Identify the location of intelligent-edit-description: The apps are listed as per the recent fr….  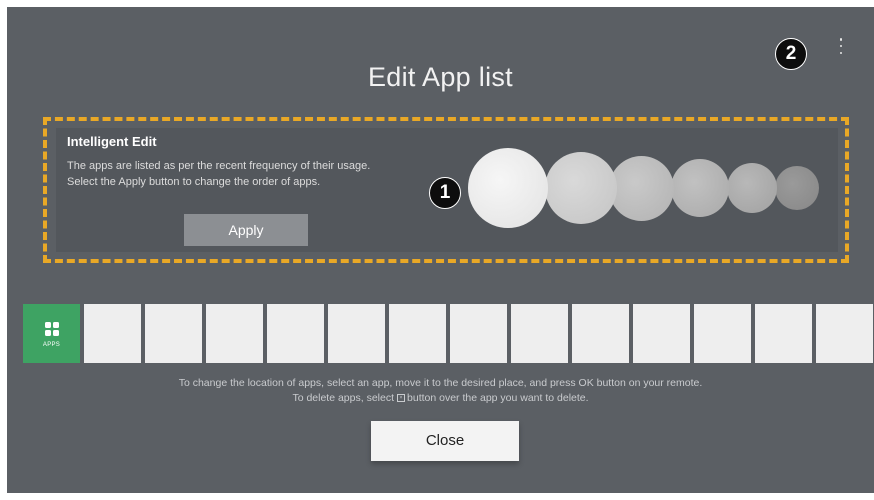
(252, 174).